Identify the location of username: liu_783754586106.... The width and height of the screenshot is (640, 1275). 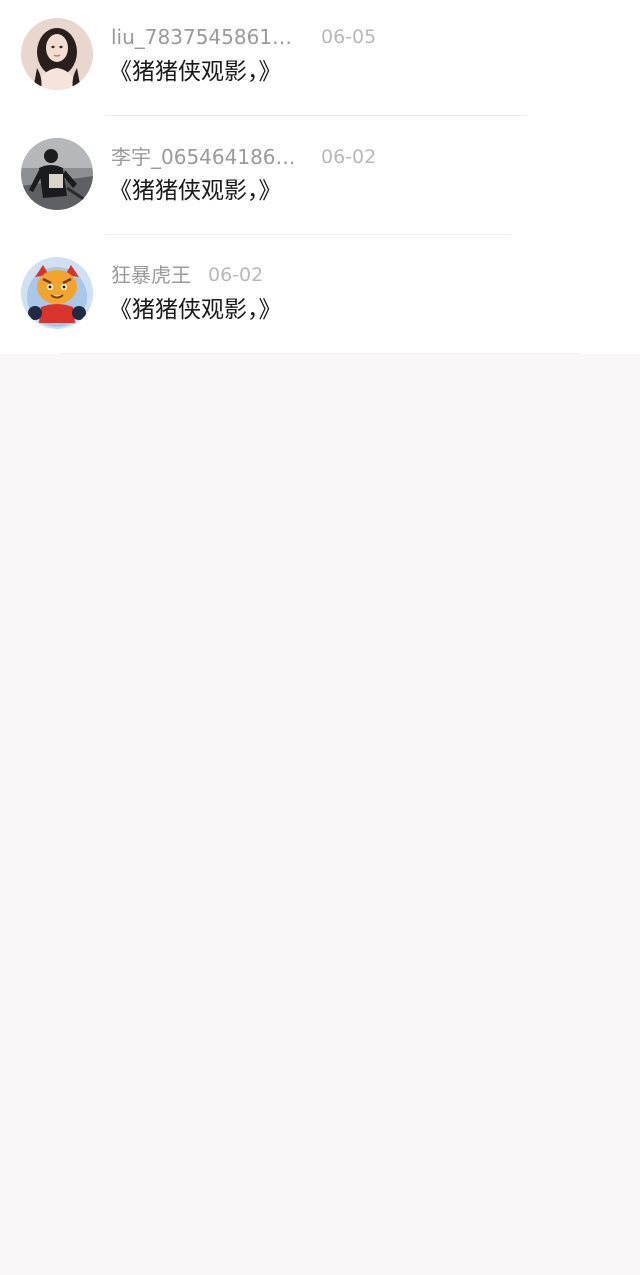
(206, 37).